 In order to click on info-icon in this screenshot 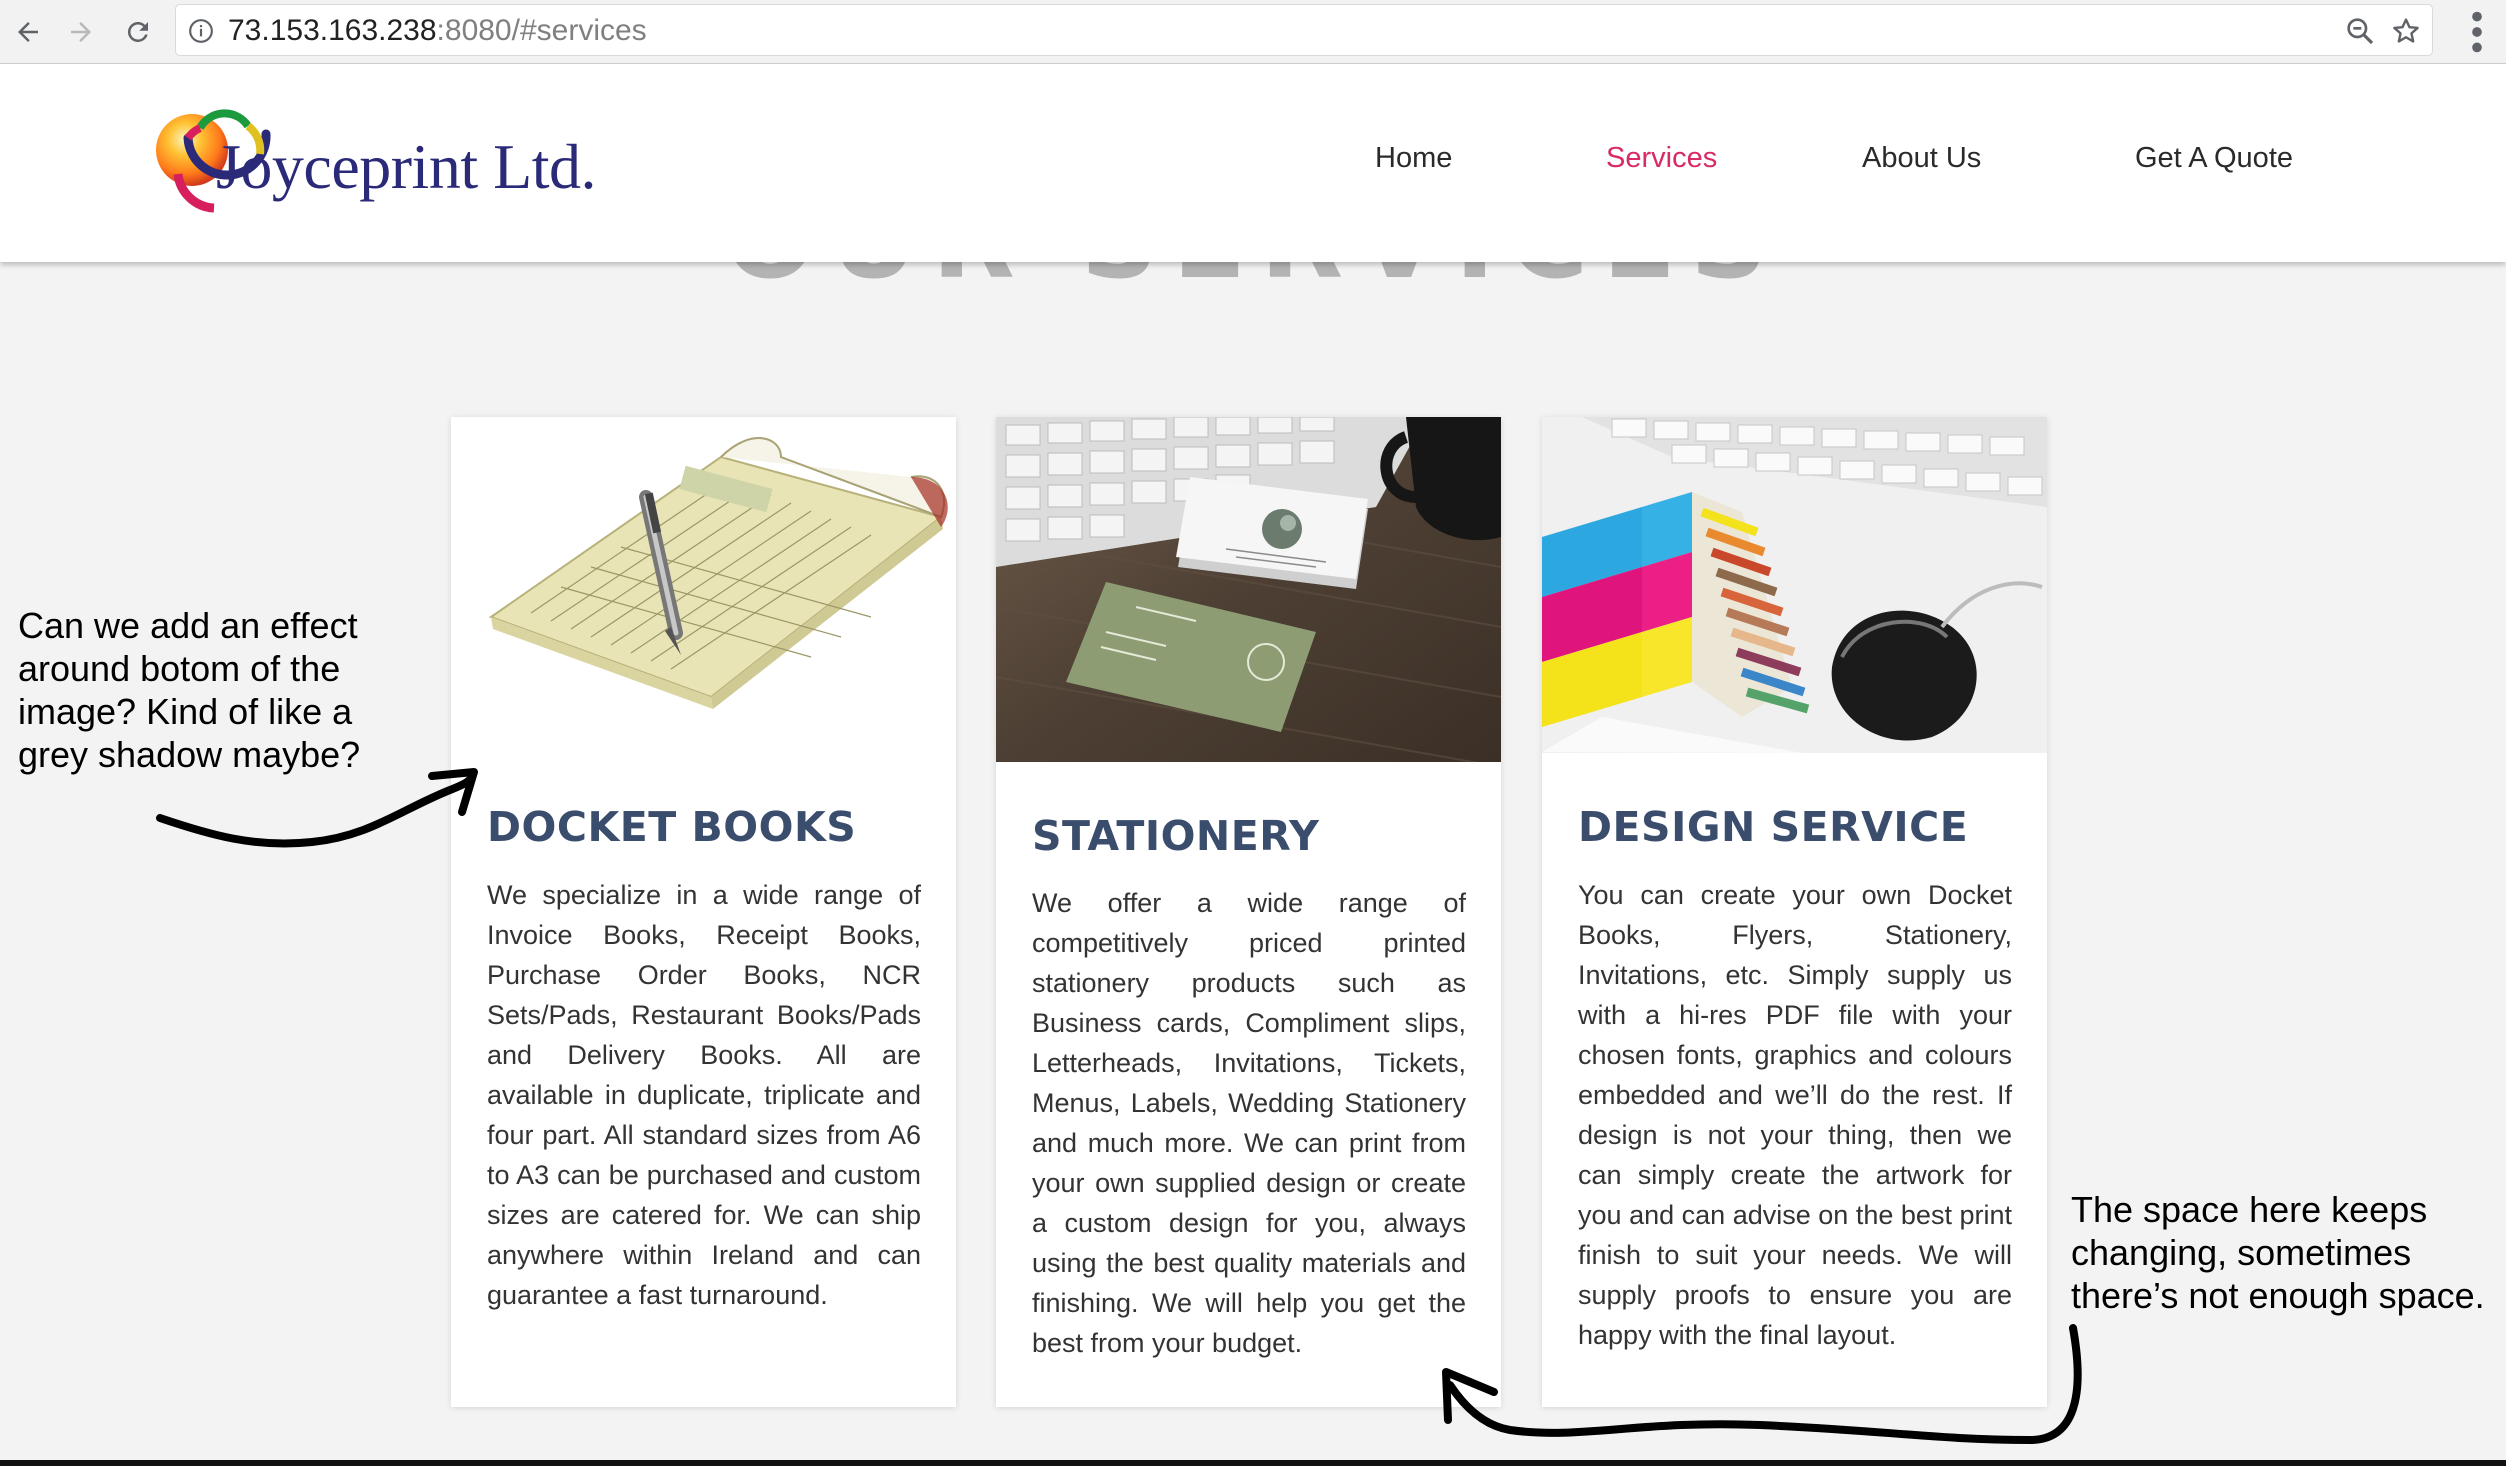, I will do `click(201, 31)`.